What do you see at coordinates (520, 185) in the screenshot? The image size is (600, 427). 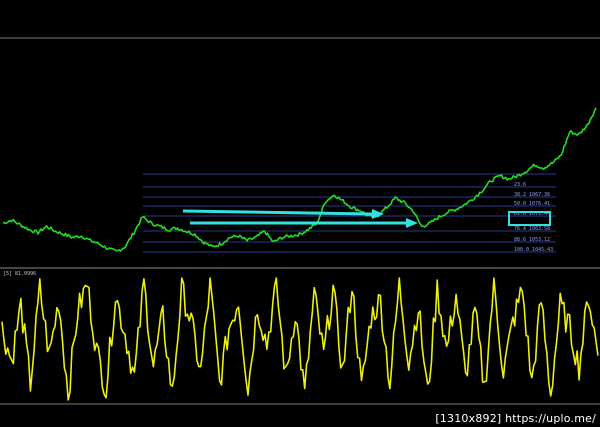 I see `fib-level-label: 23.6` at bounding box center [520, 185].